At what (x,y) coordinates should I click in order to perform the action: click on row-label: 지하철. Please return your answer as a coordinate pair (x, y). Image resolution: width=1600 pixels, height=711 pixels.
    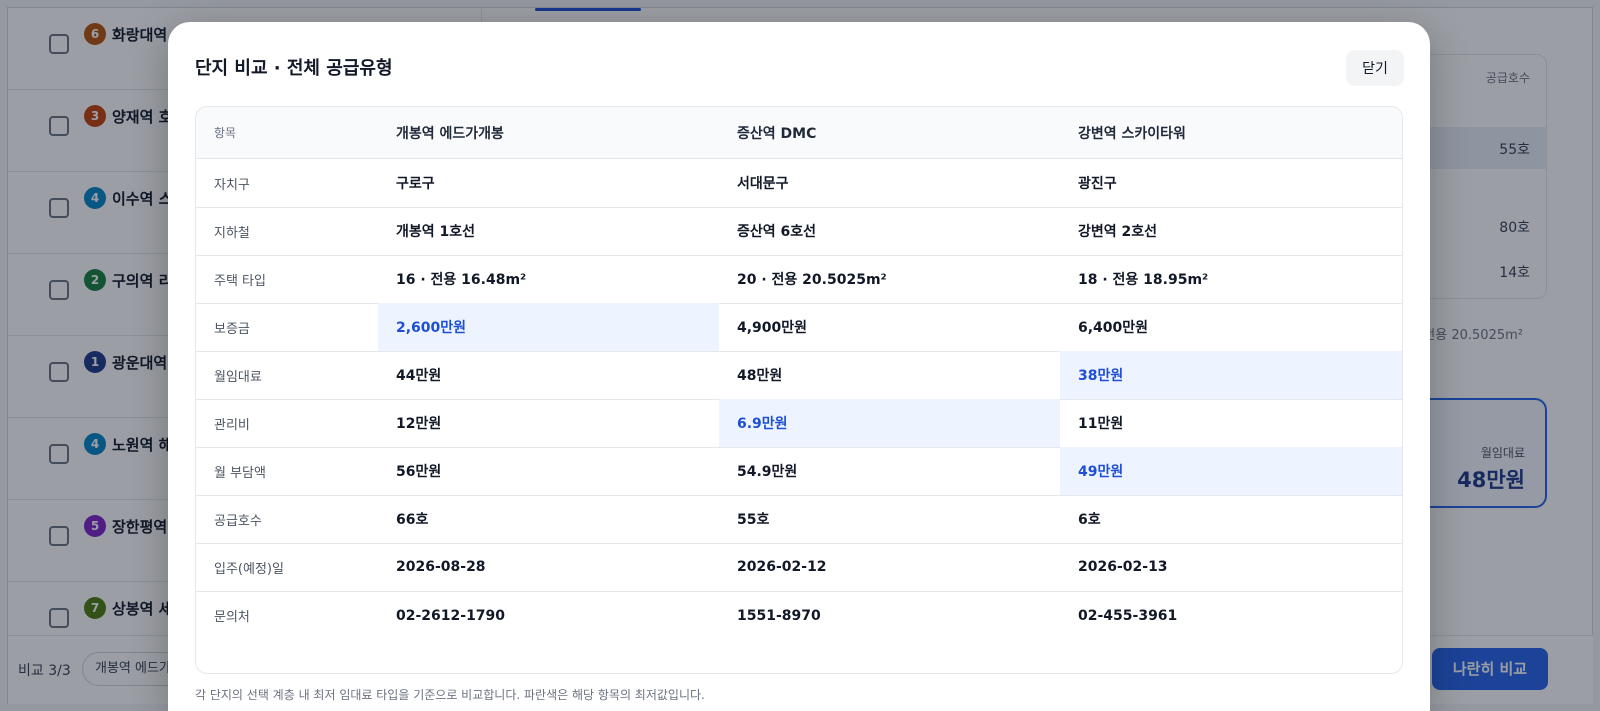
    Looking at the image, I should click on (232, 233).